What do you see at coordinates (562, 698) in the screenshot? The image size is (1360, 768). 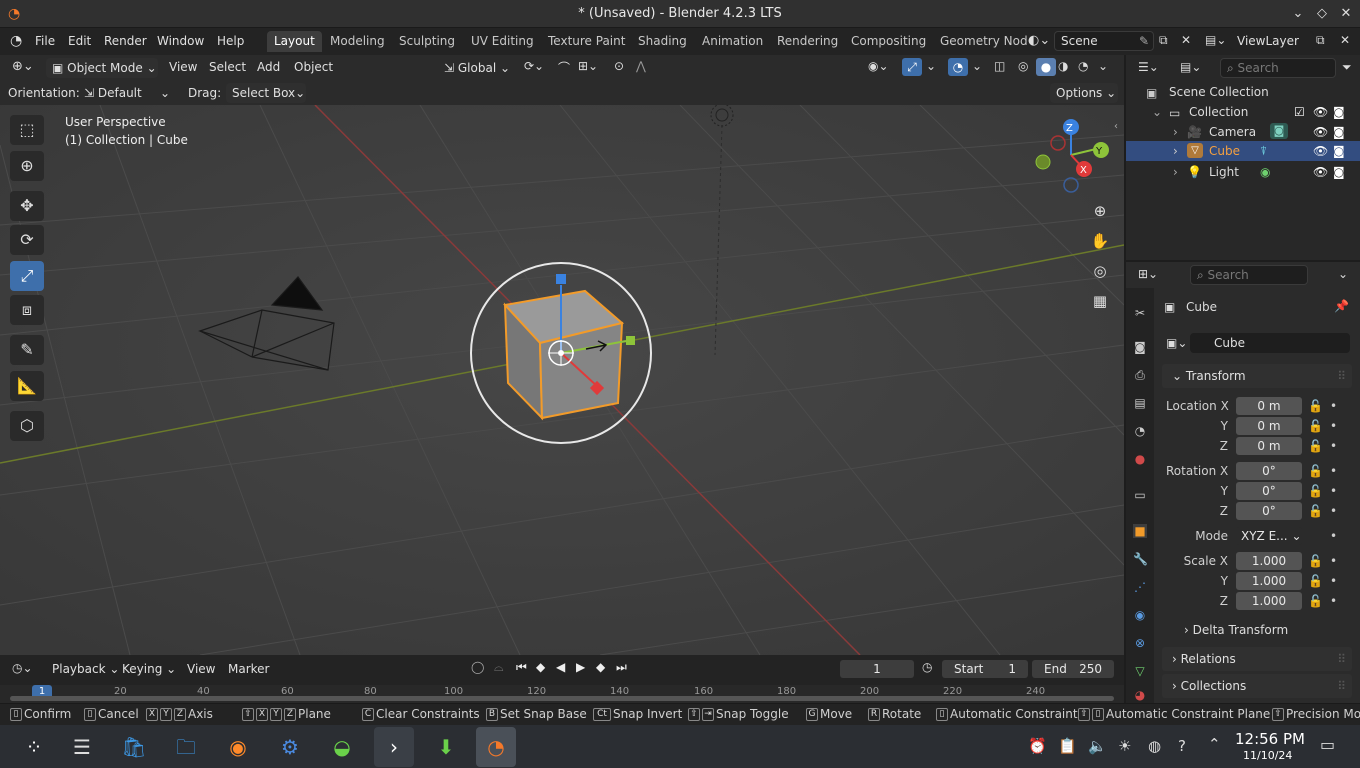 I see `timeline-scrollbar` at bounding box center [562, 698].